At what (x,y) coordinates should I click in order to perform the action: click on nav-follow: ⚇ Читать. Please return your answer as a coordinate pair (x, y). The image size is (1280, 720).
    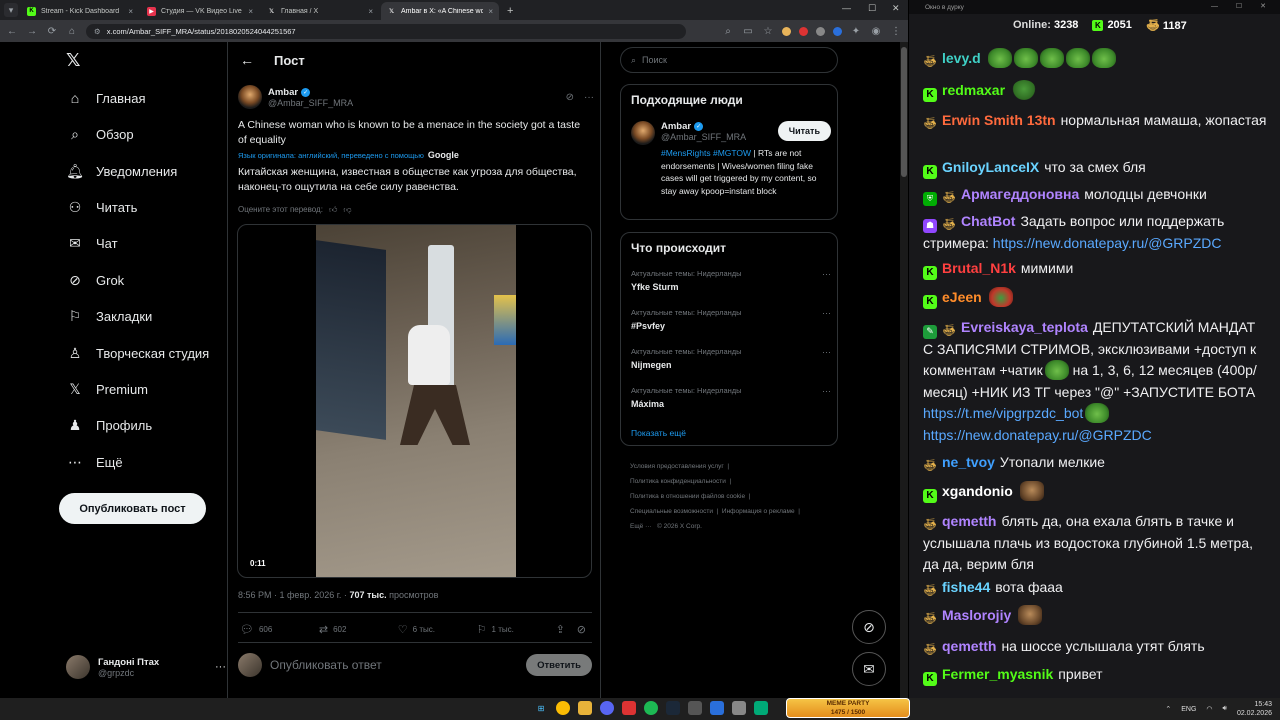
    Looking at the image, I should click on (102, 207).